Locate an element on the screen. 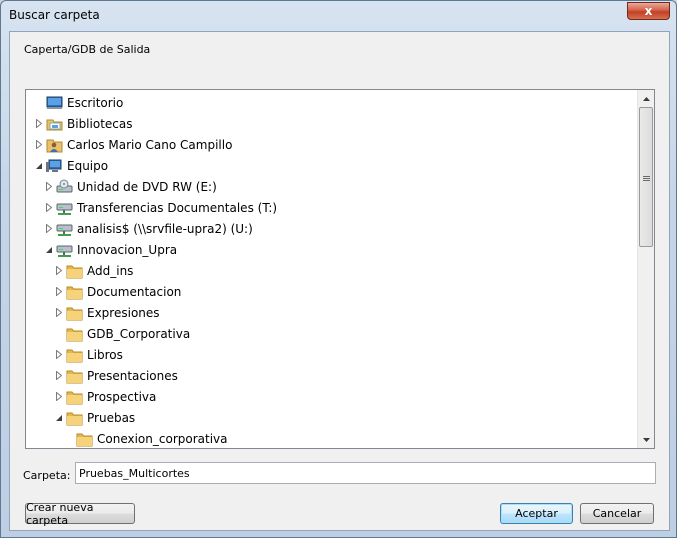  tree-item: Transferencias Documentales (T:) is located at coordinates (160, 207).